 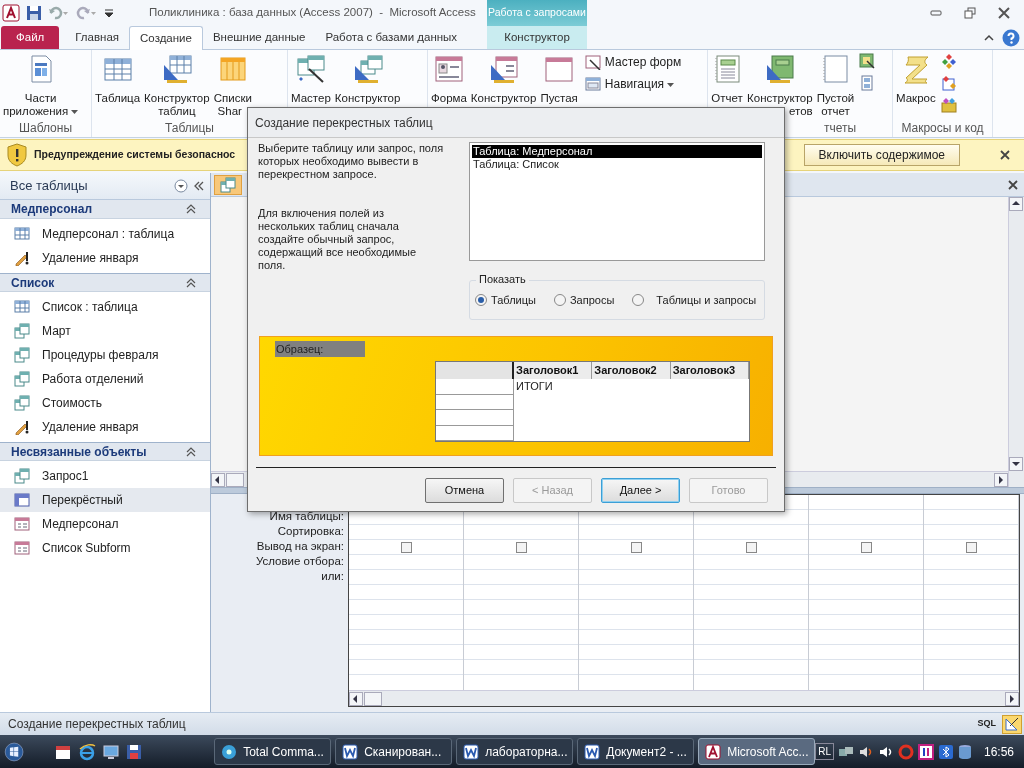 I want to click on vba-icon, so click(x=948, y=105).